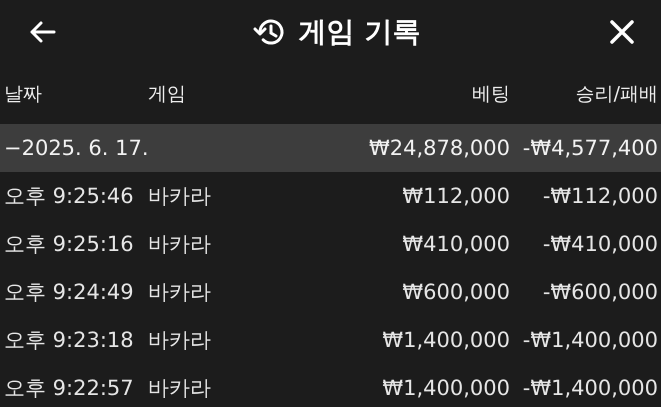  Describe the element at coordinates (167, 94) in the screenshot. I see `column-header: 게임` at that location.